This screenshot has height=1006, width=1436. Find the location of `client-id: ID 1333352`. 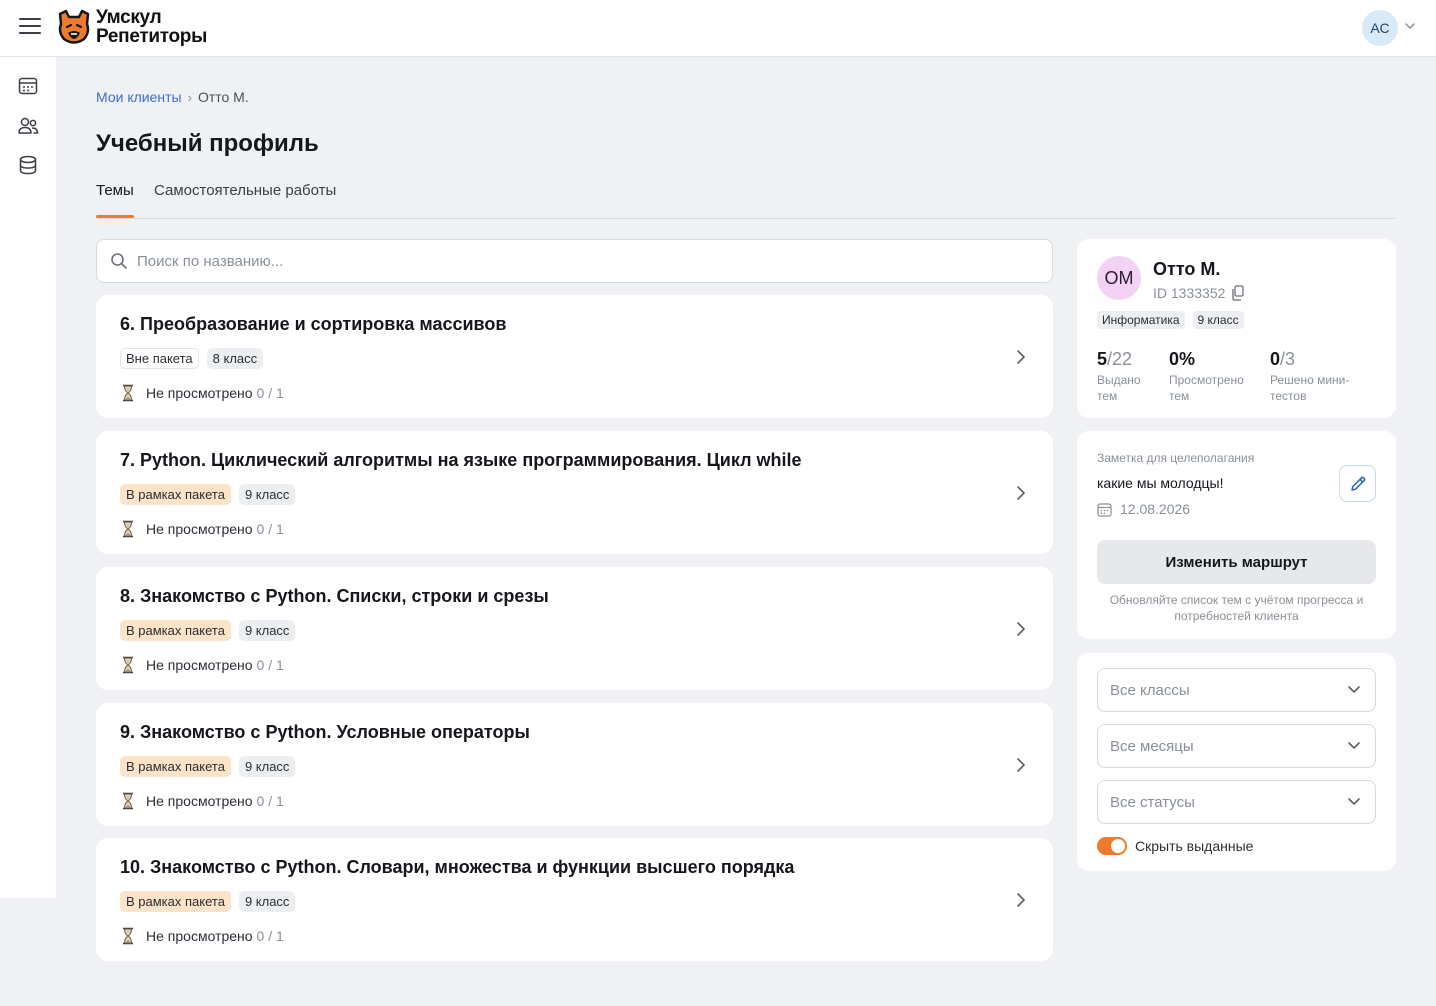

client-id: ID 1333352 is located at coordinates (1199, 293).